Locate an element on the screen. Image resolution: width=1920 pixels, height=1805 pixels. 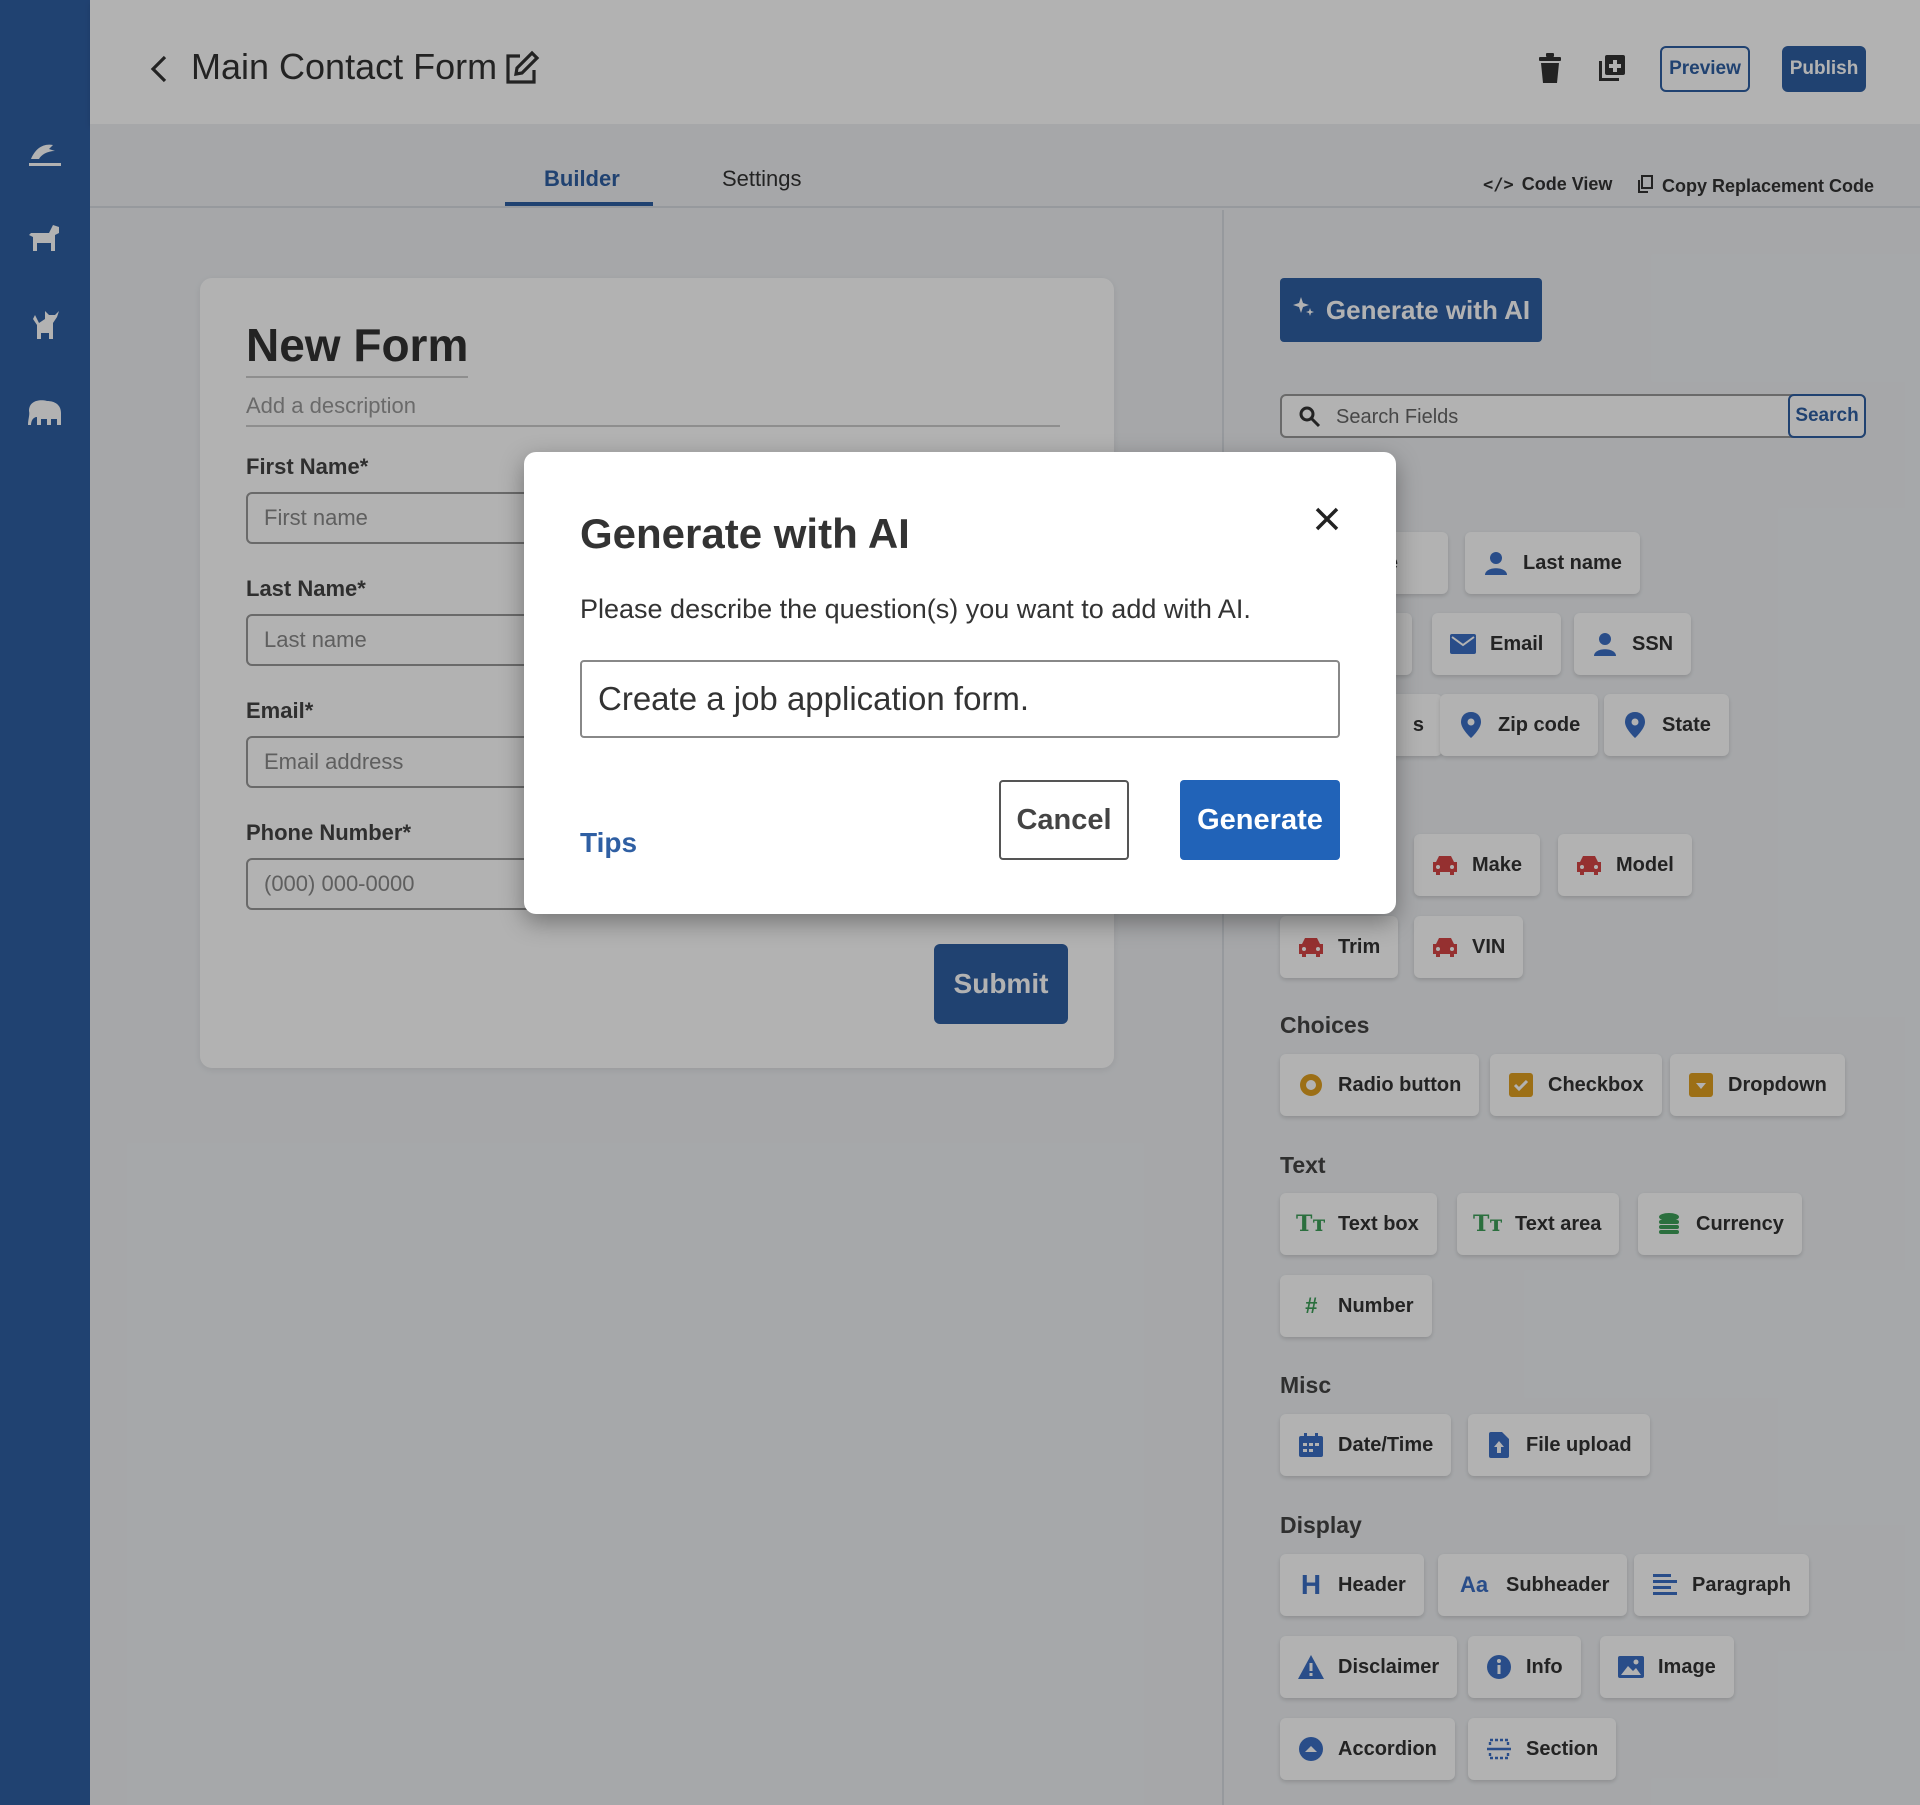
cancel-button: Cancel is located at coordinates (1064, 820).